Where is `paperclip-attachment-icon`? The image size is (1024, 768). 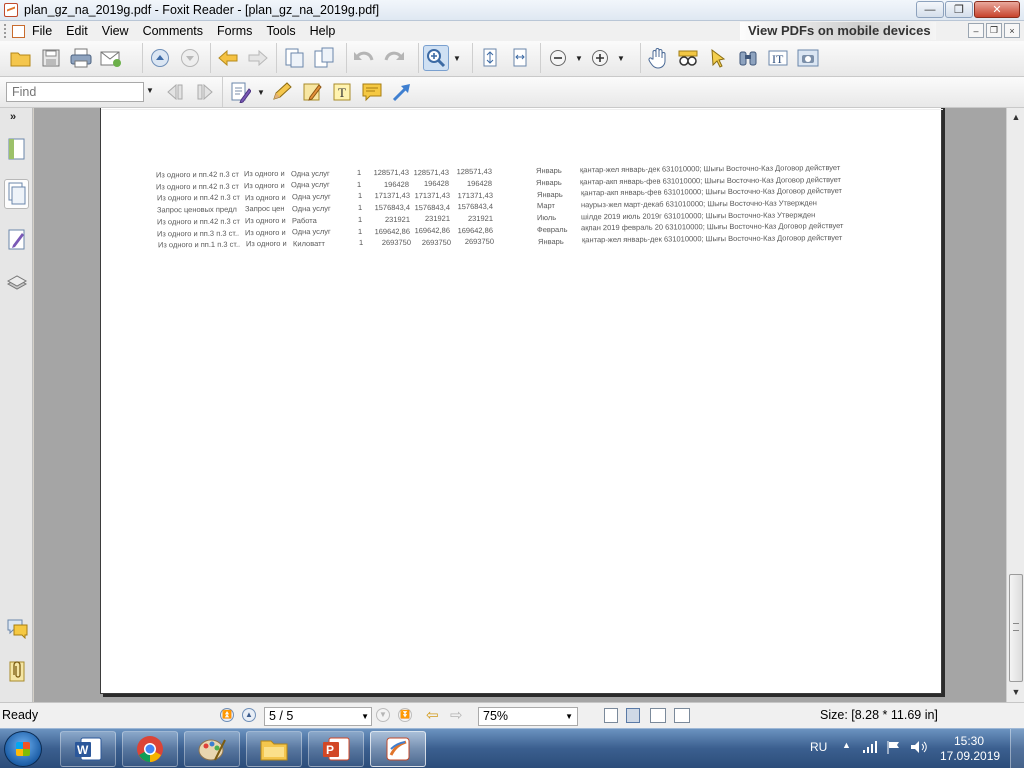 paperclip-attachment-icon is located at coordinates (16, 671).